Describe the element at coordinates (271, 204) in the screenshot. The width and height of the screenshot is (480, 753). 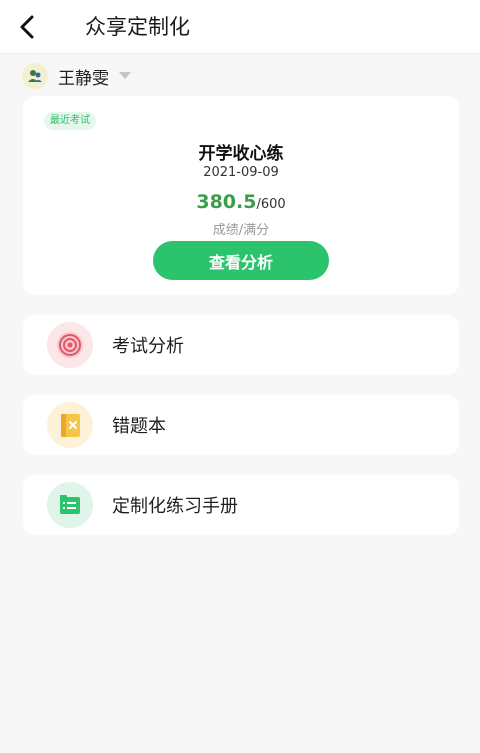
I see `full-score: /600` at that location.